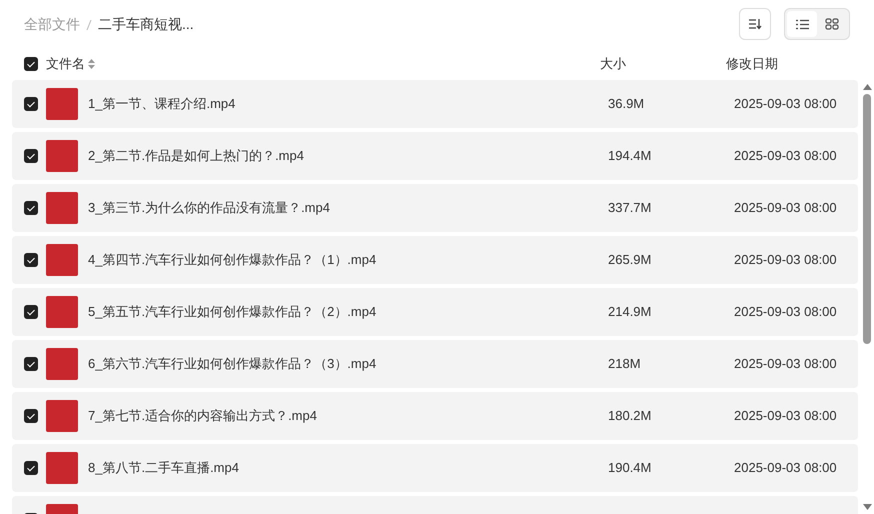  I want to click on list-icon, so click(802, 24).